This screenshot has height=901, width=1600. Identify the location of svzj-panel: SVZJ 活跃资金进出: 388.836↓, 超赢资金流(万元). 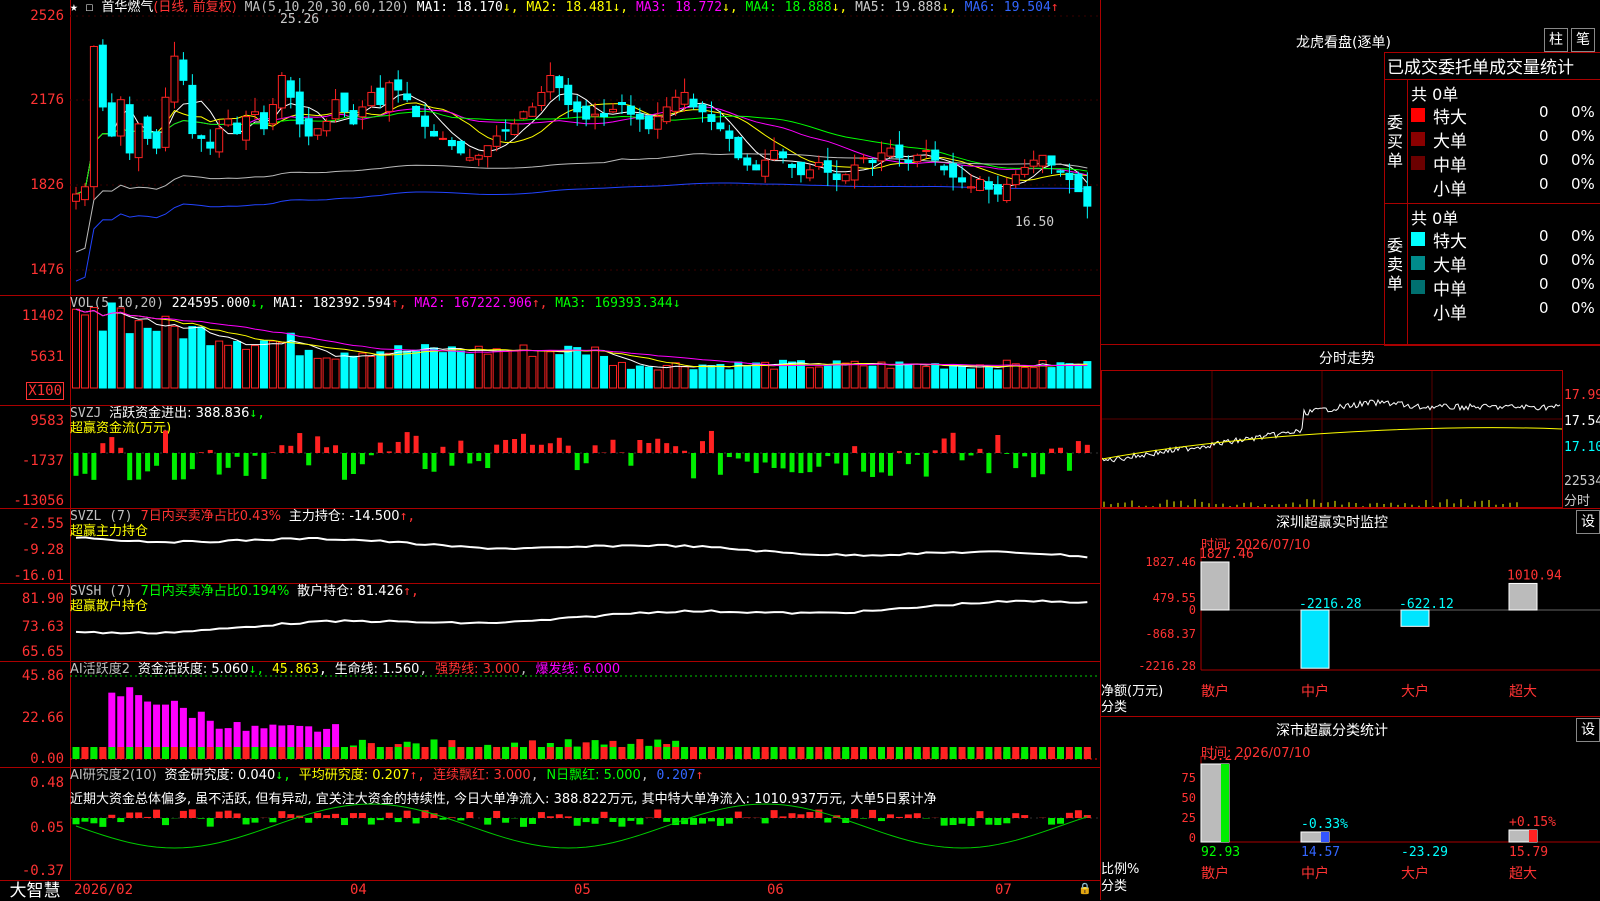
(585, 457).